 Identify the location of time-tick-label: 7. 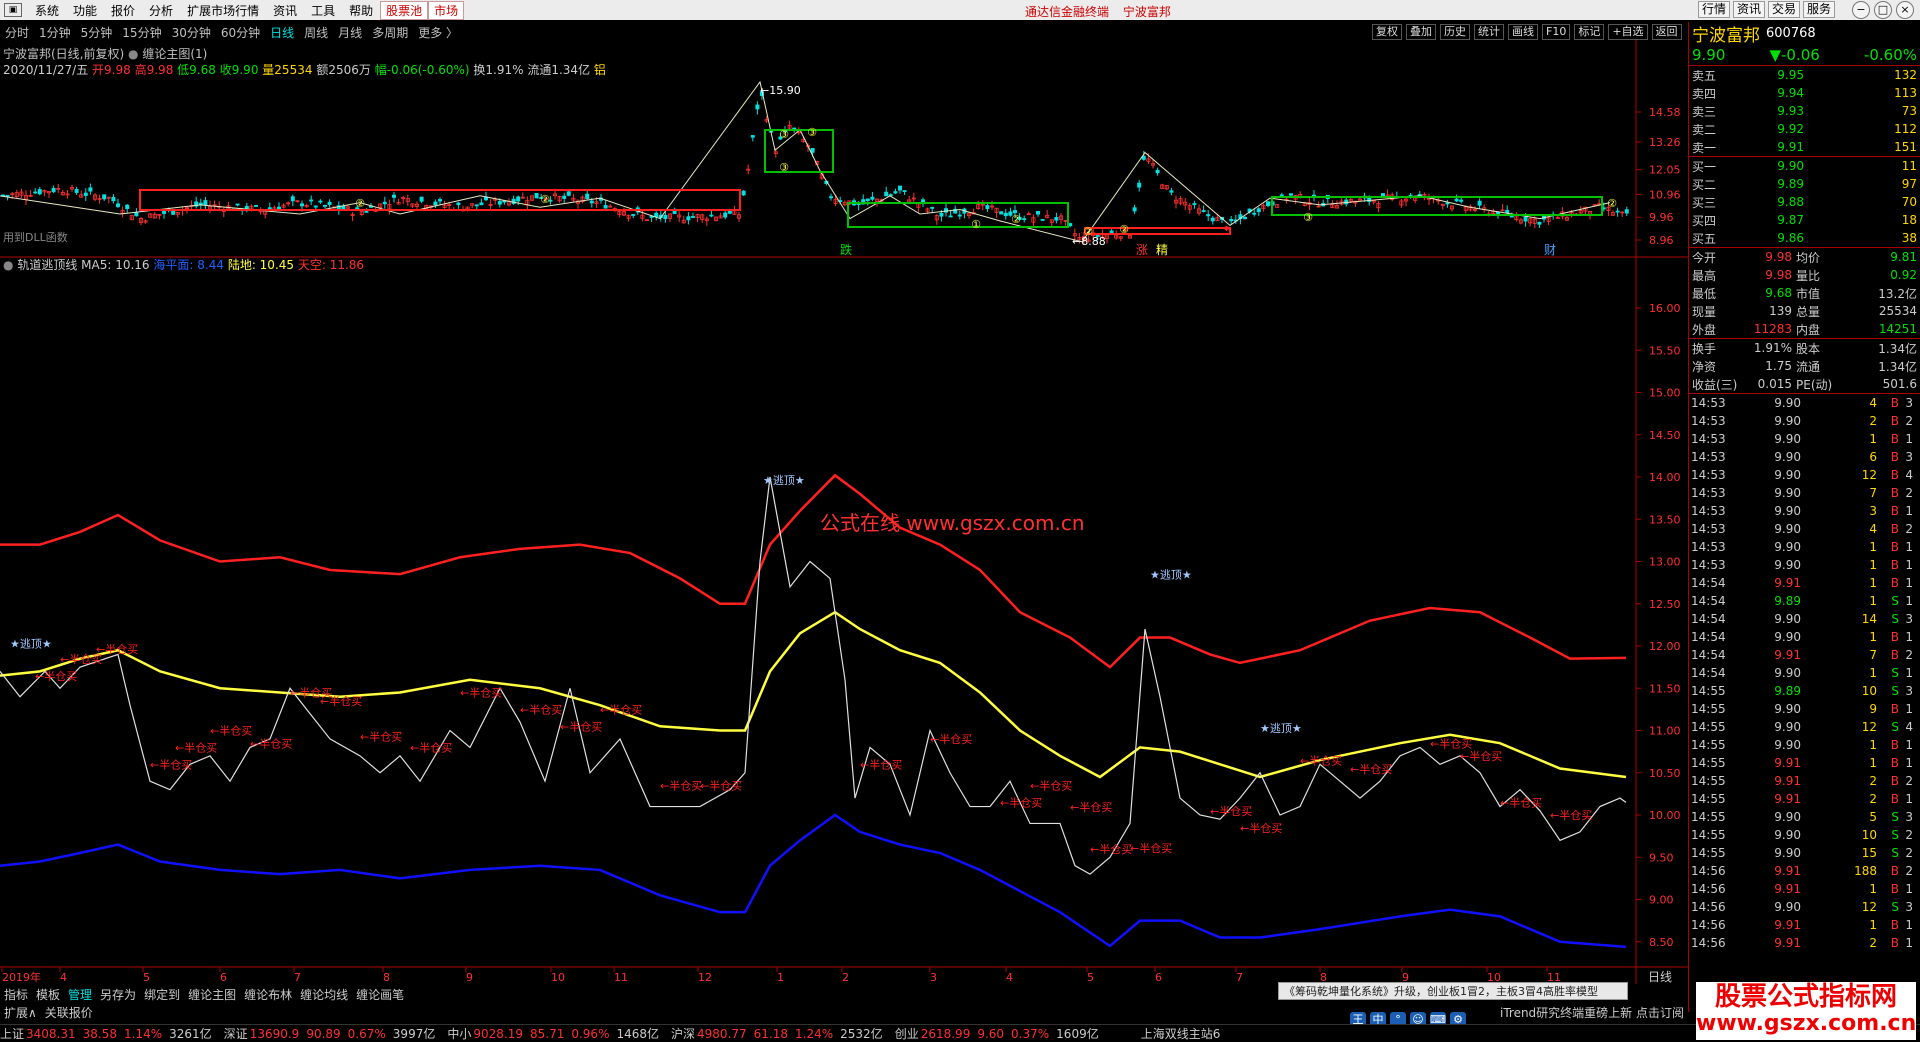
(1239, 977).